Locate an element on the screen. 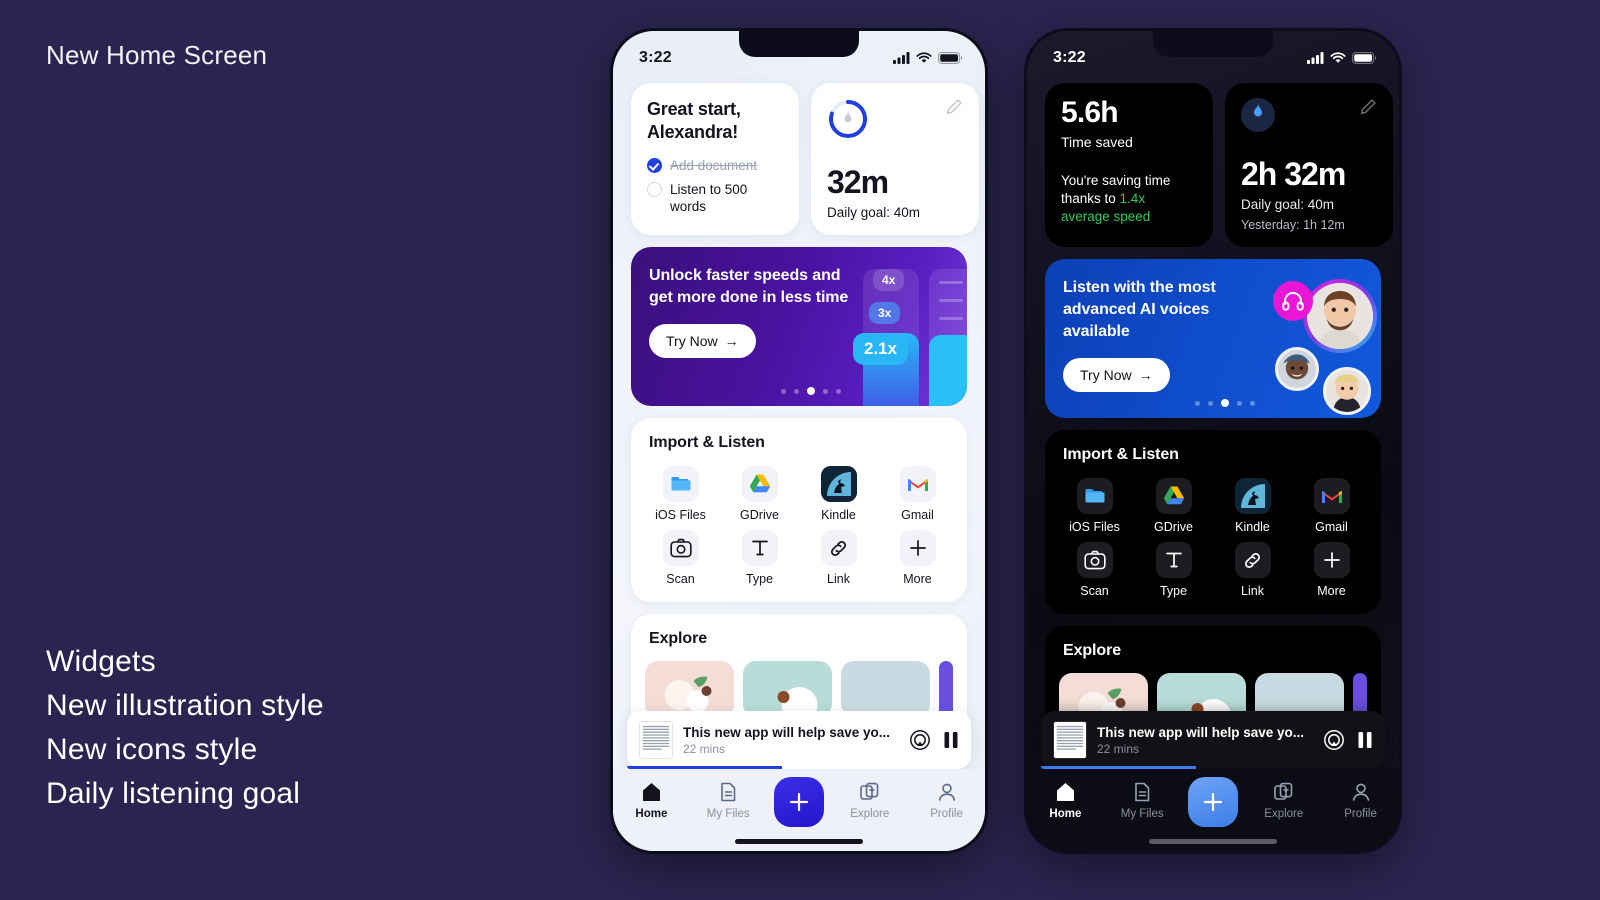  daily-goal-widget: 2h 32m Daily goal: 40m Yesterday: 1h 12m is located at coordinates (1309, 165).